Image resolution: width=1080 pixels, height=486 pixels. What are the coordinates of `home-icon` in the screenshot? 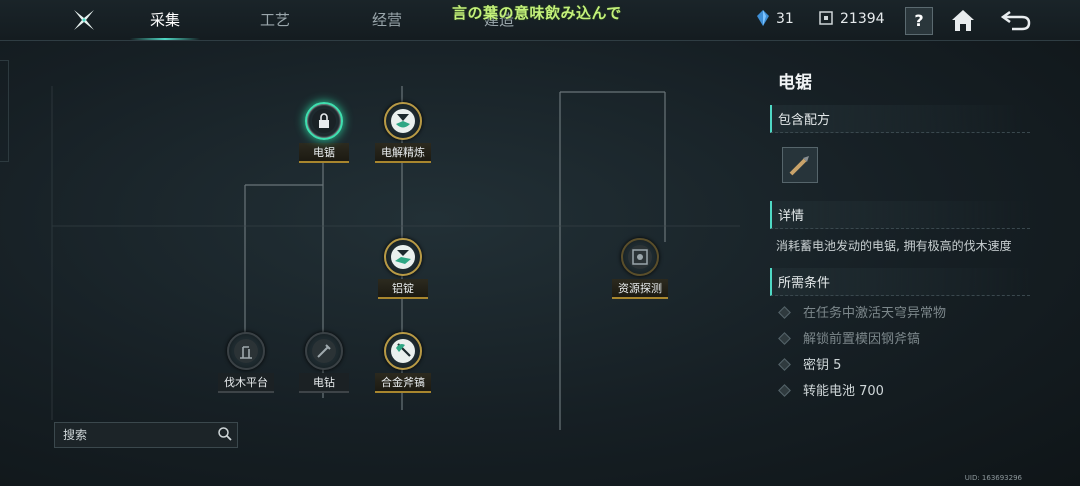 It's located at (963, 20).